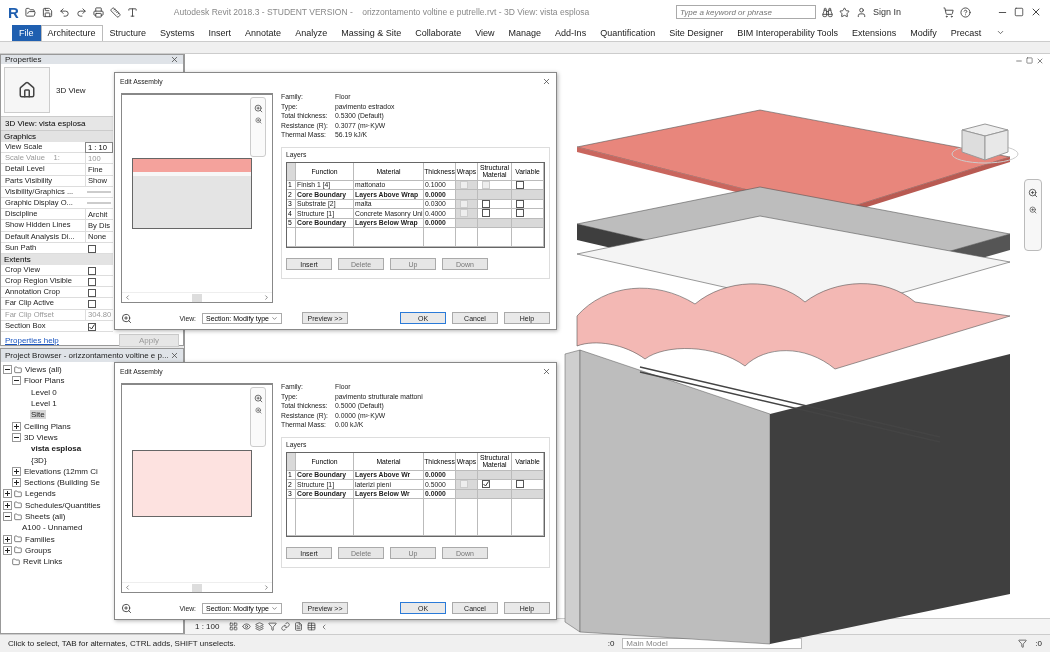 This screenshot has height=652, width=1050. I want to click on filter-icon, so click(1023, 643).